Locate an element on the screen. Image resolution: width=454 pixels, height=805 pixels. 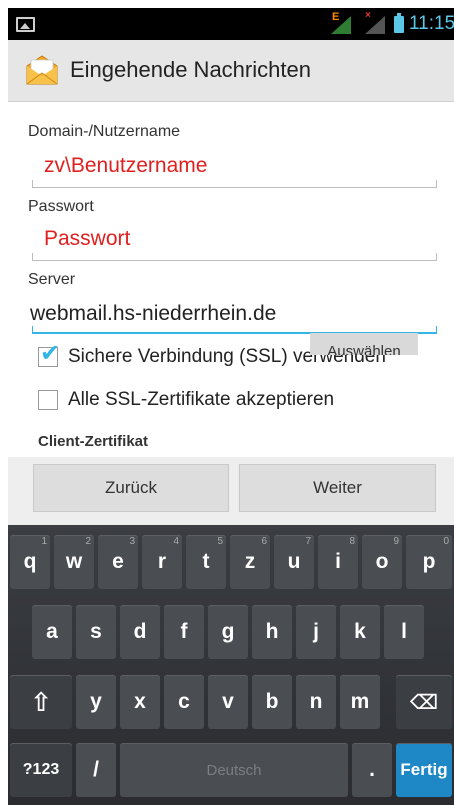
status-time: 11:15 is located at coordinates (431, 23).